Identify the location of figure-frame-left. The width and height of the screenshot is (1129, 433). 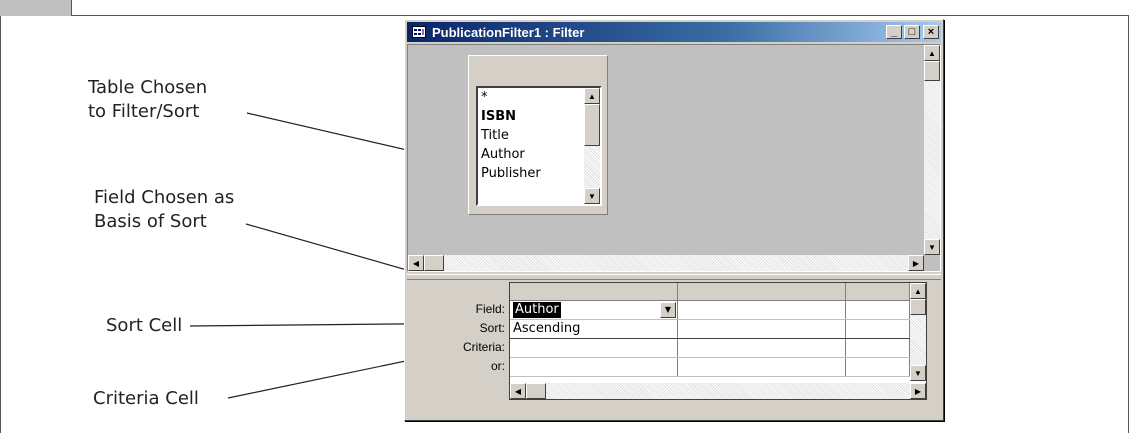
(0, 224).